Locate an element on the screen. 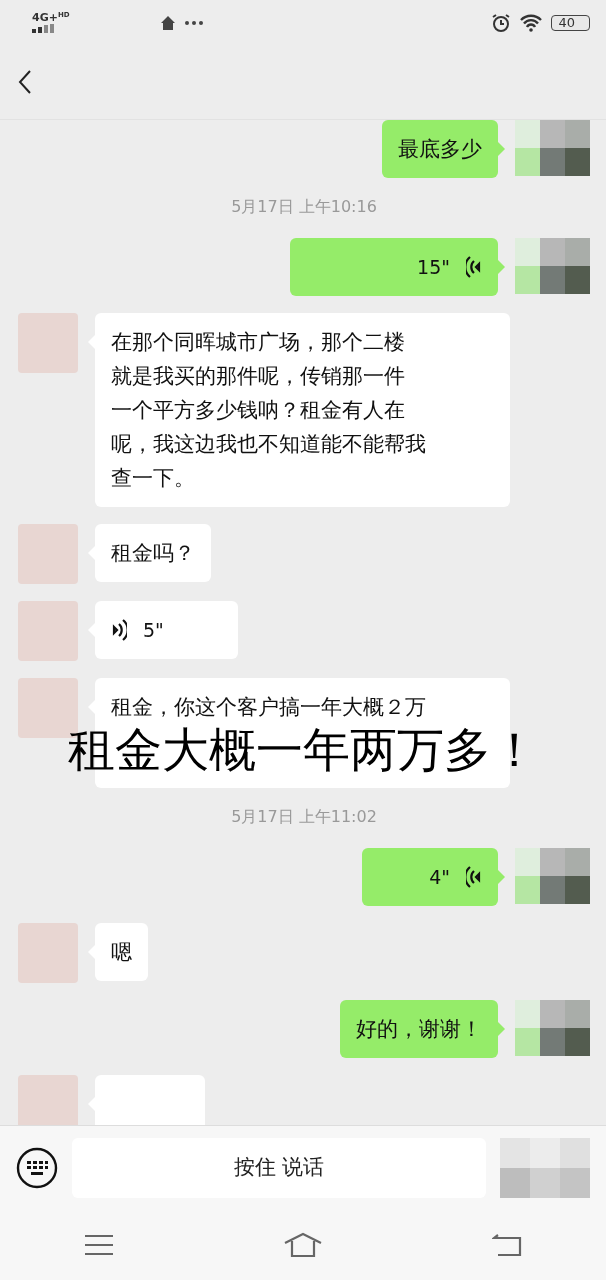 The image size is (606, 1280). voice-message: 15" is located at coordinates (394, 267).